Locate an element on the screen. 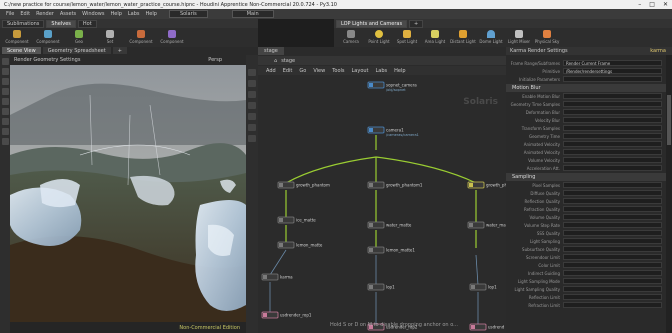  desktop-selector-2: Main is located at coordinates (252, 14).